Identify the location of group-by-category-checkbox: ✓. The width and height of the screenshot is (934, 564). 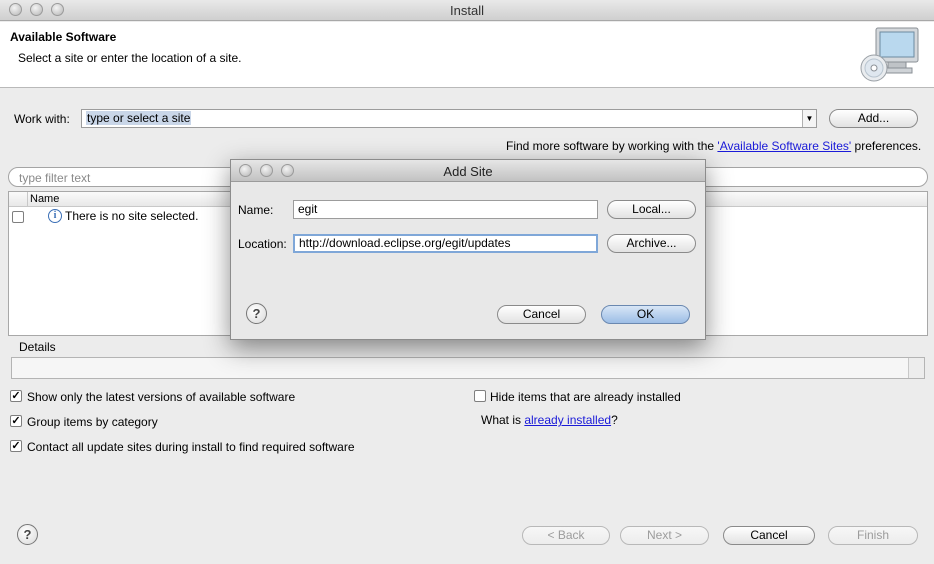
(16, 421).